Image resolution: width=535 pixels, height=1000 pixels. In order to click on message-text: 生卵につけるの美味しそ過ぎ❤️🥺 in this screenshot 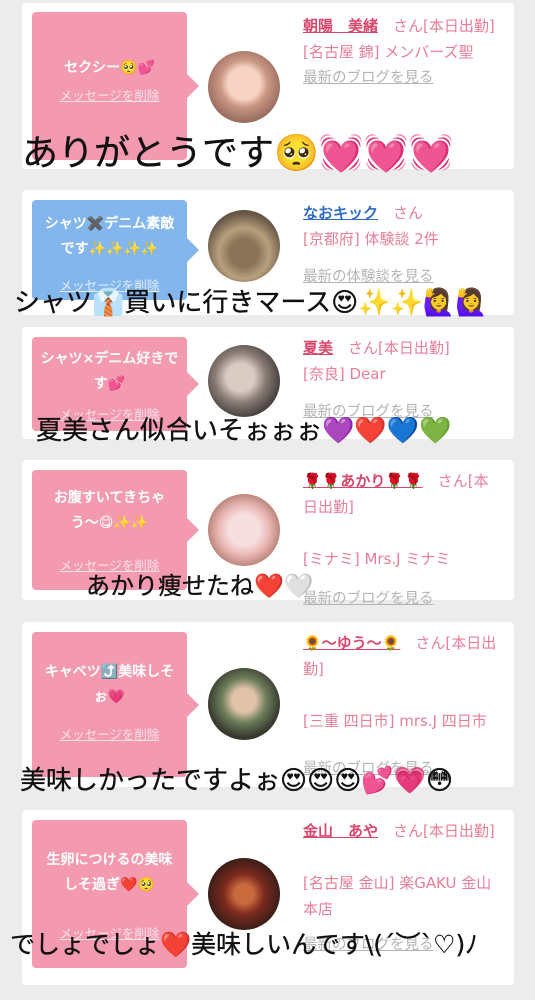, I will do `click(109, 872)`.